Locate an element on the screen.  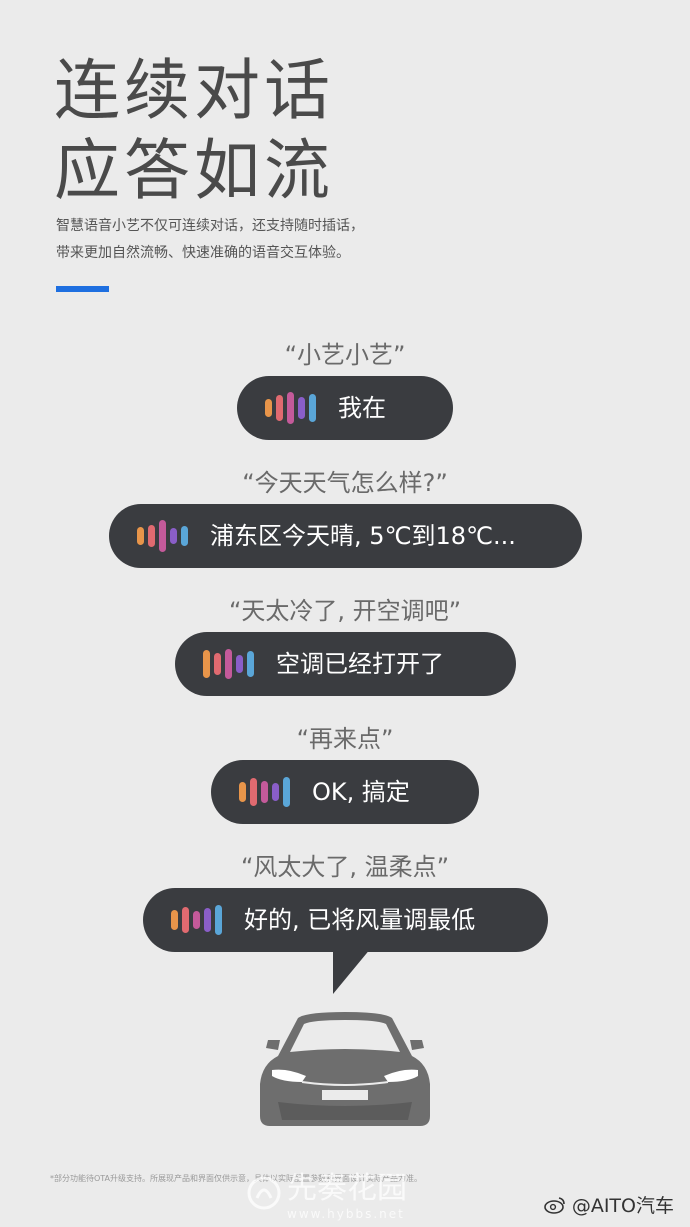
assistant-reply-bubble-5: 好的, 已将风量调最低 is located at coordinates (345, 920).